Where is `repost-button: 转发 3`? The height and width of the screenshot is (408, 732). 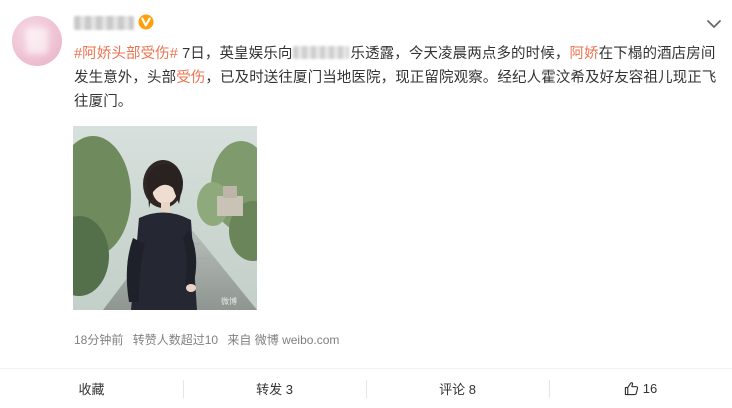 repost-button: 转发 3 is located at coordinates (274, 388).